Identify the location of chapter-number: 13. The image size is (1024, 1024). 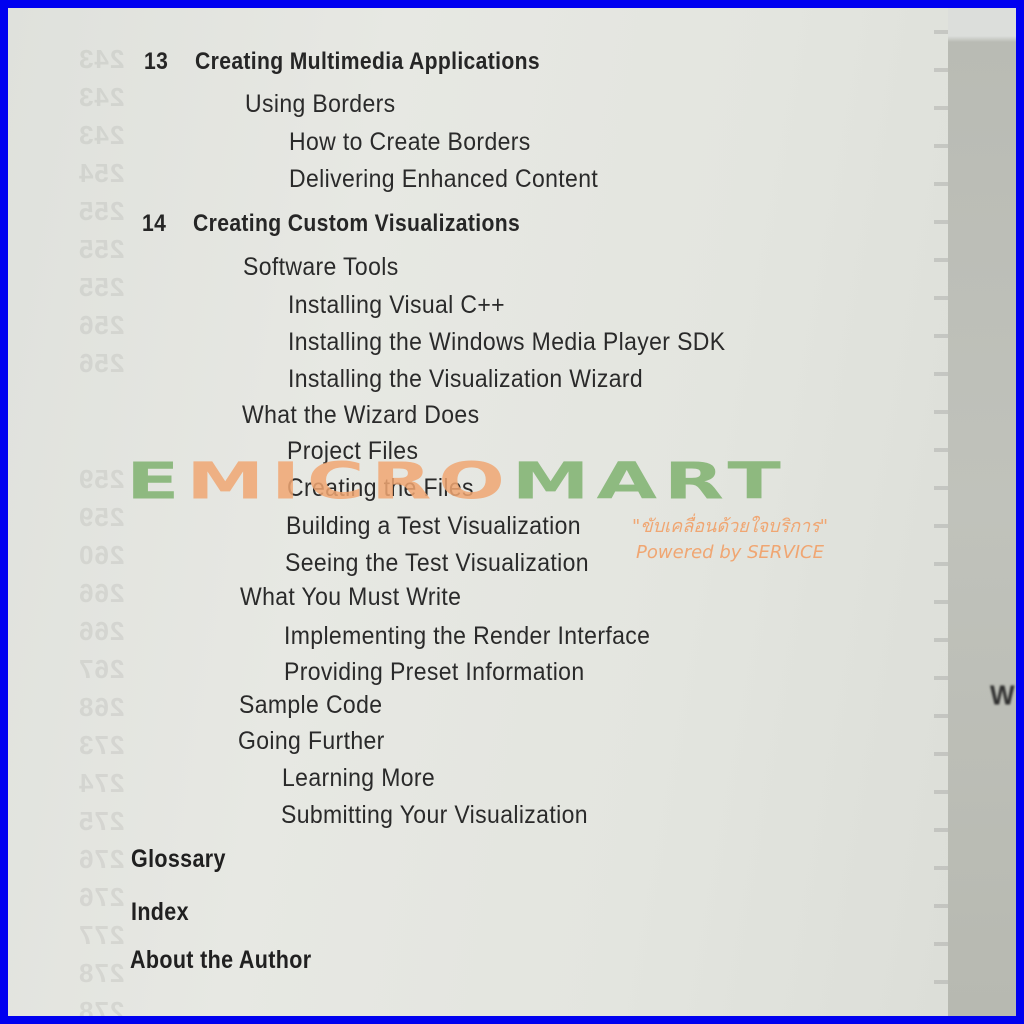
(156, 61).